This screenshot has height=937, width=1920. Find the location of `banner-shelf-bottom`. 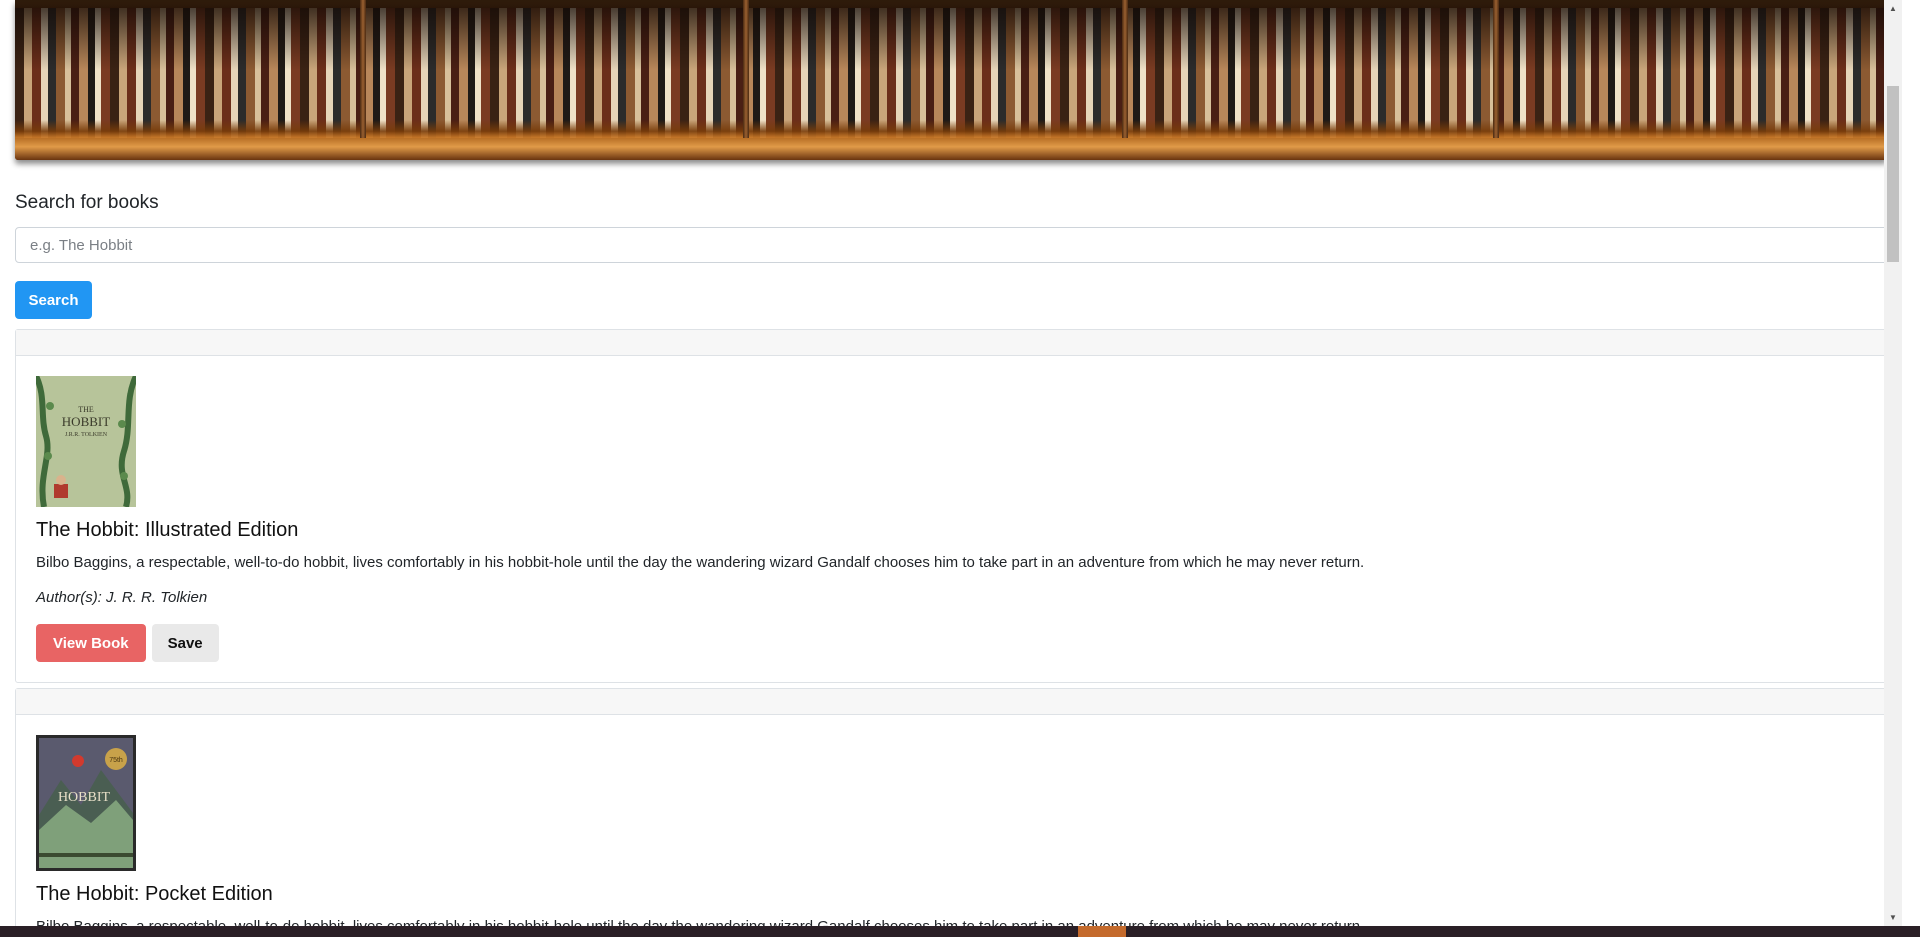

banner-shelf-bottom is located at coordinates (951, 149).